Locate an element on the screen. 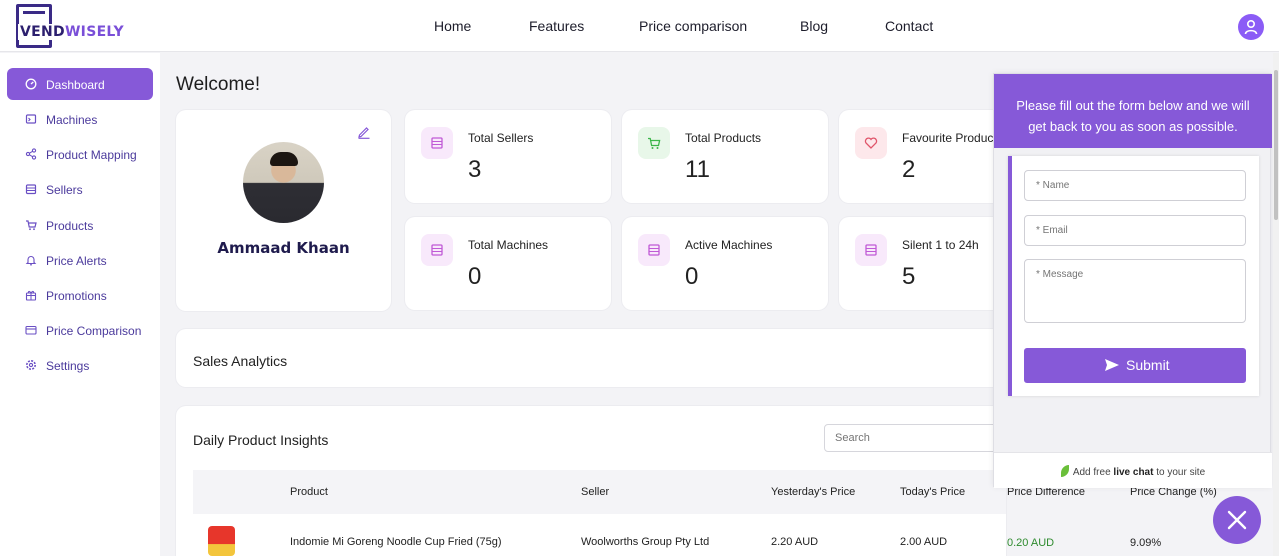  sidebar-item-machines: Machines is located at coordinates (80, 119).